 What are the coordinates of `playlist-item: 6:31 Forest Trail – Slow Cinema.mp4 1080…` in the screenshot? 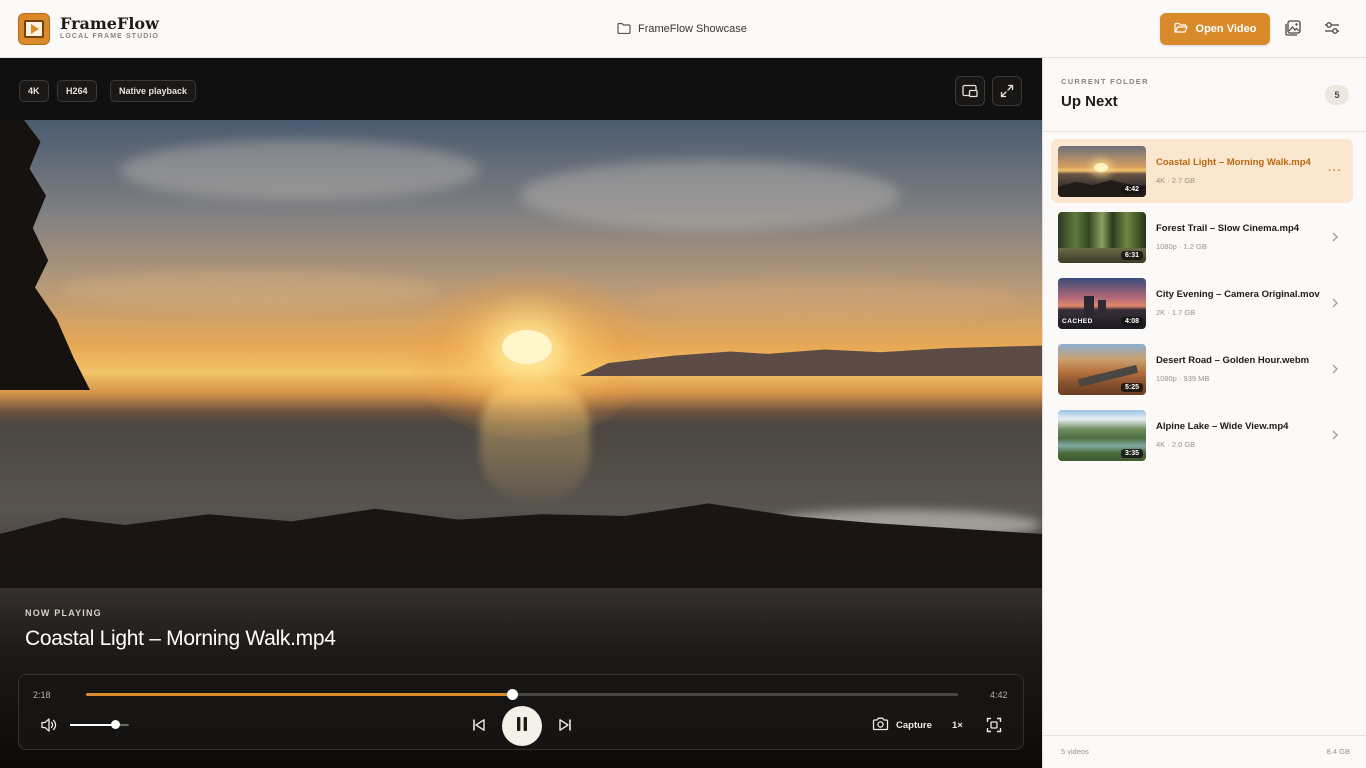 It's located at (1202, 237).